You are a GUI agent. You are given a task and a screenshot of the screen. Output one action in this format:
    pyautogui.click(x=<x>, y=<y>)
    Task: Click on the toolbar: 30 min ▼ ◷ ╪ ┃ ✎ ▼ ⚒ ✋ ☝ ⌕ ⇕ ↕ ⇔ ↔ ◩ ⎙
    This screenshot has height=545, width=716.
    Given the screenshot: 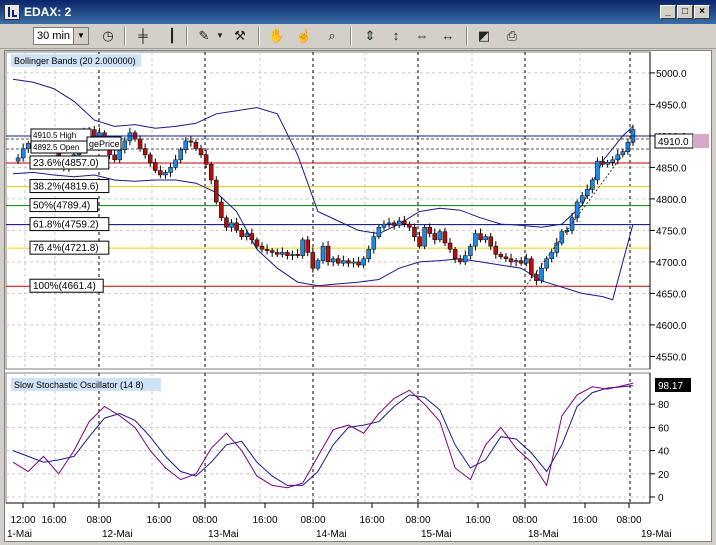 What is the action you would take?
    pyautogui.click(x=358, y=36)
    